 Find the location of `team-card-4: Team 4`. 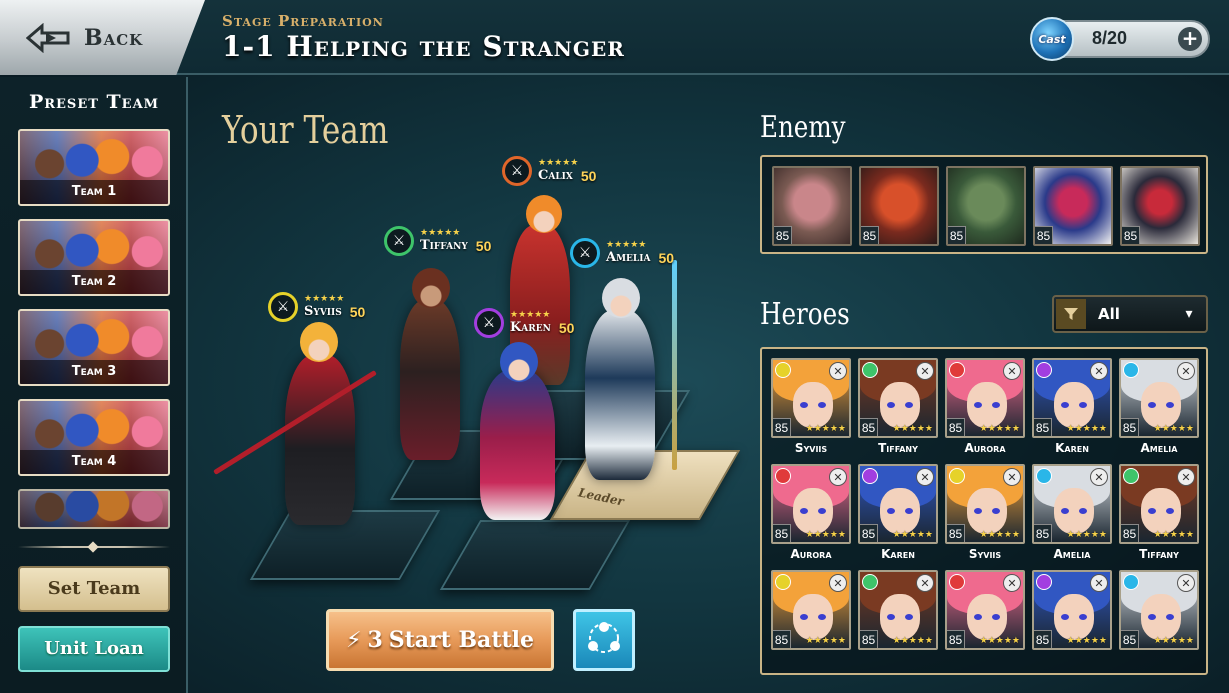

team-card-4: Team 4 is located at coordinates (94, 437).